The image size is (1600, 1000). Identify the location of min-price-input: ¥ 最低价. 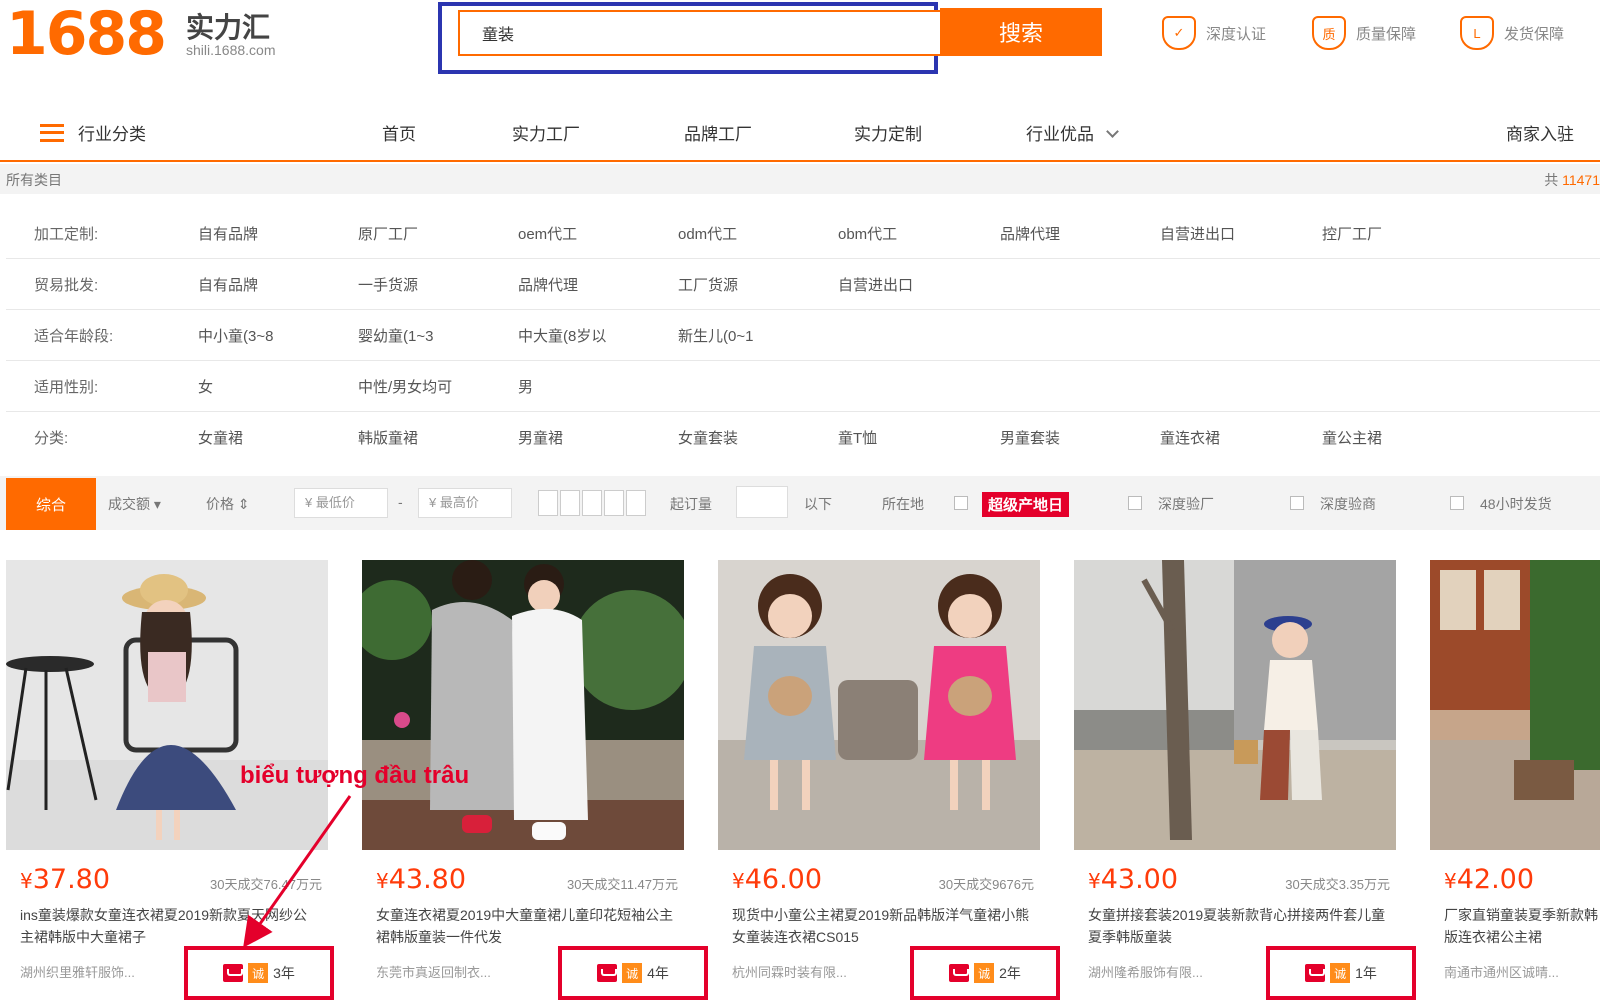
(341, 503).